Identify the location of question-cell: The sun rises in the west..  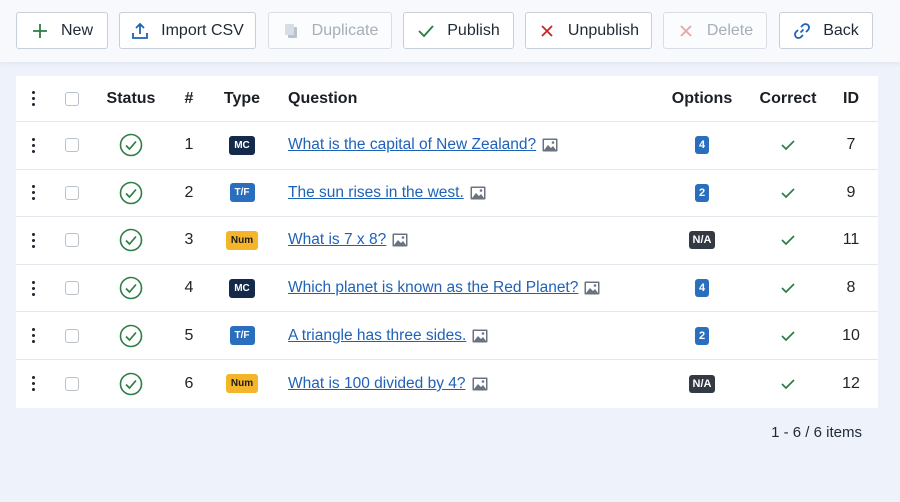
(468, 193).